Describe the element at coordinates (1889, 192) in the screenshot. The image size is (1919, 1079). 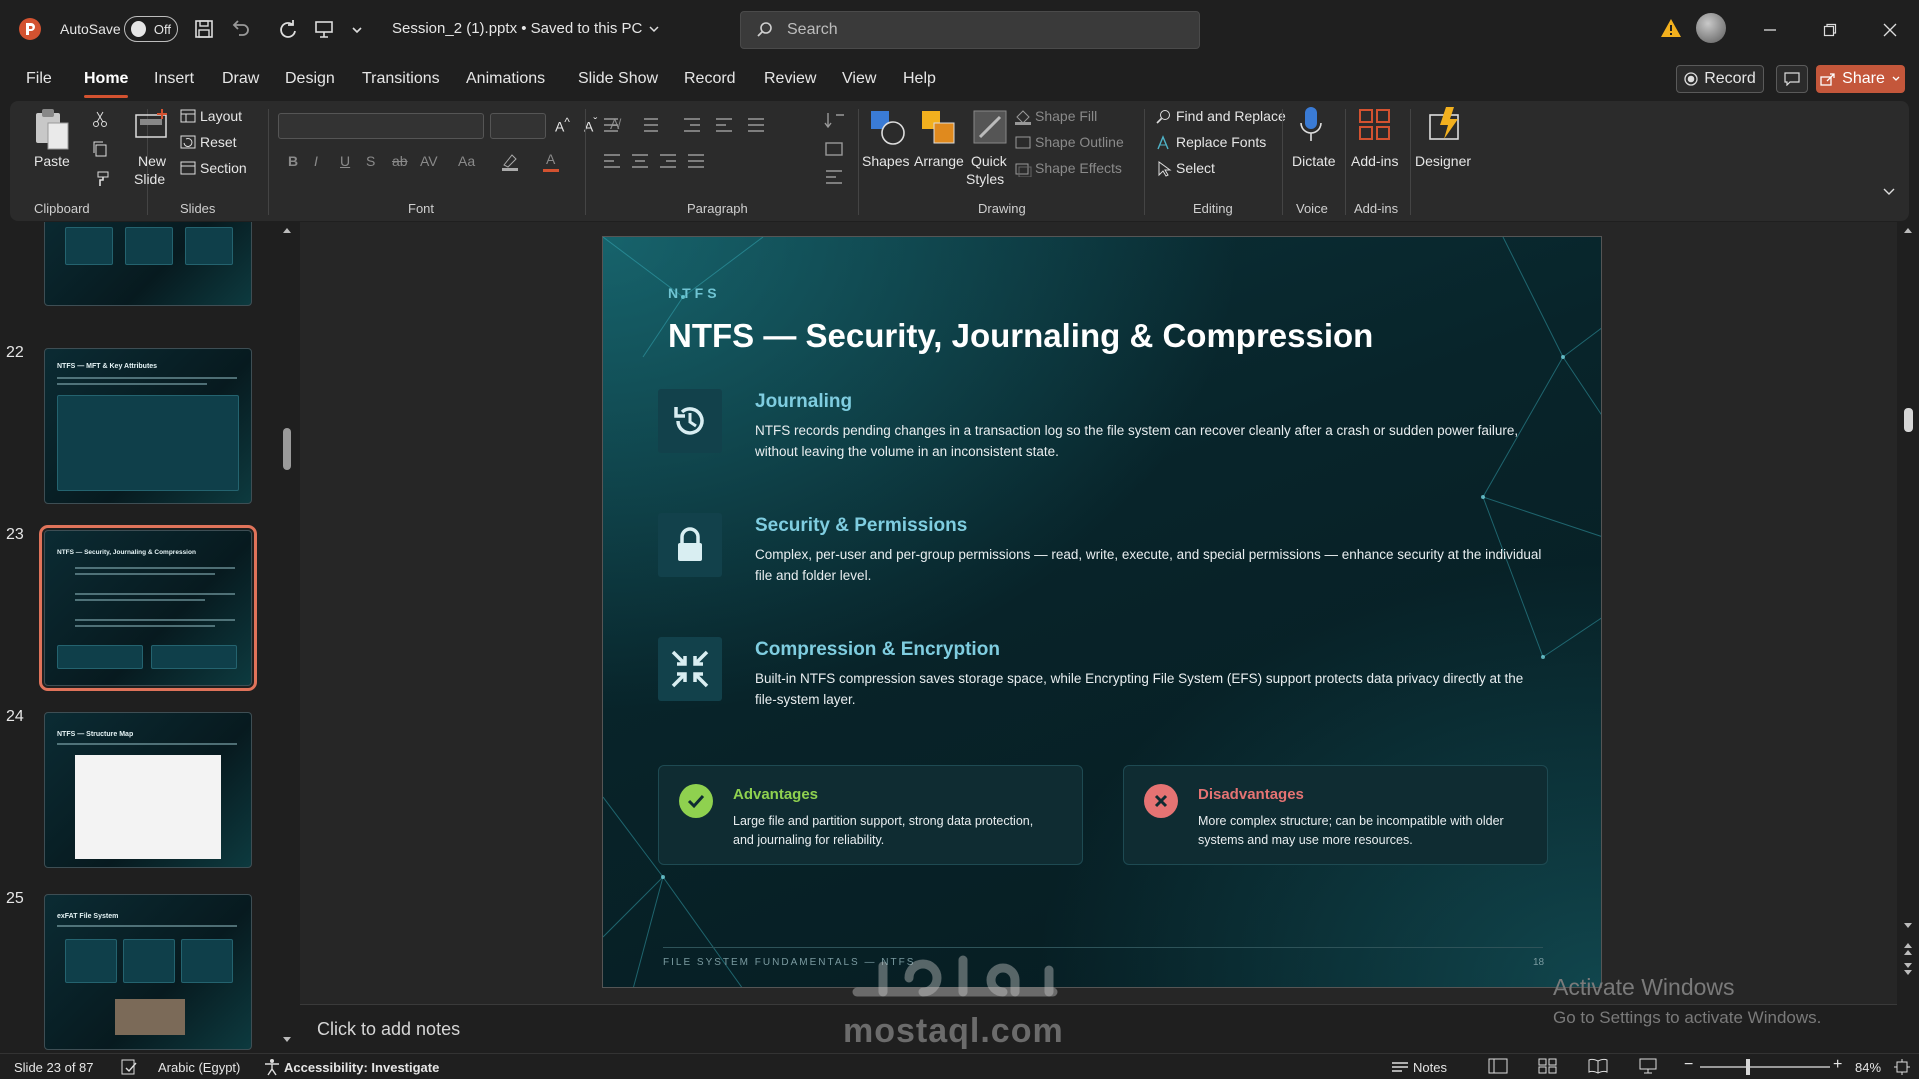
I see `collapse-ribbon-icon` at that location.